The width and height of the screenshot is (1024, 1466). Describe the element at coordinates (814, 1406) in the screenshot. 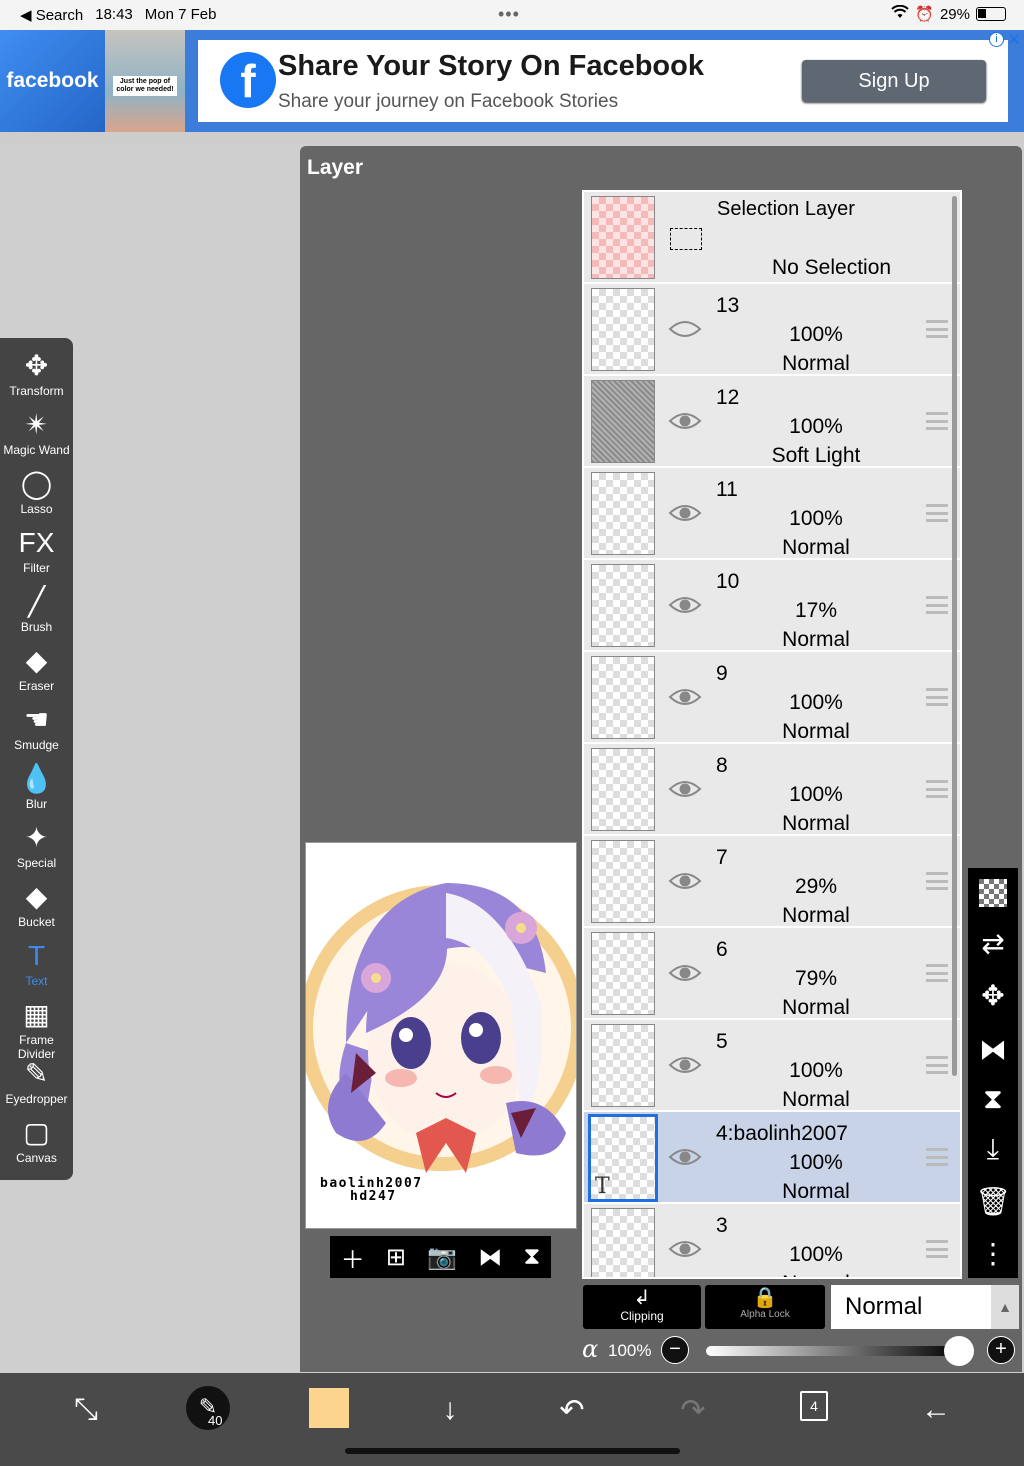

I see `layers-button: 4` at that location.